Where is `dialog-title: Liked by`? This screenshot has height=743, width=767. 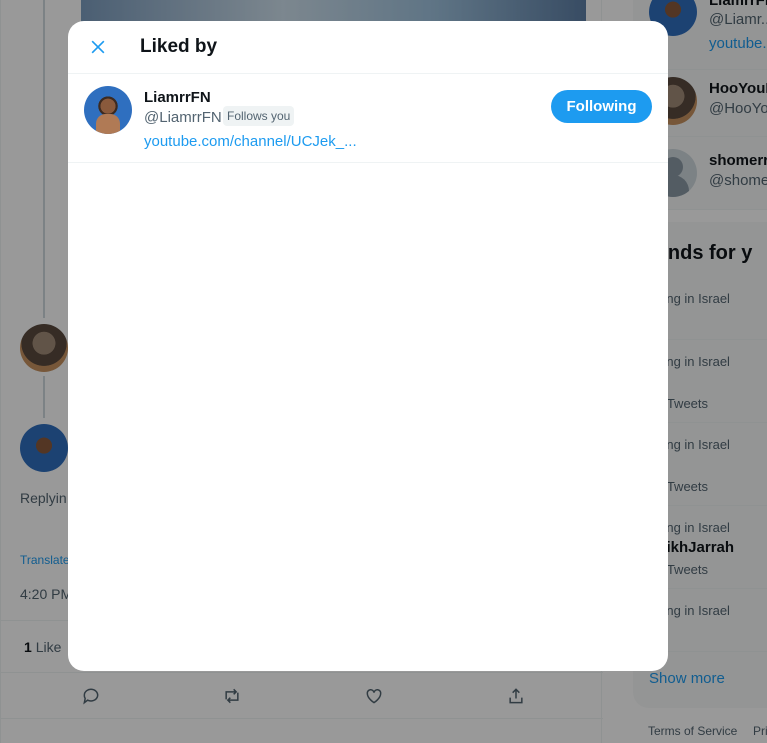 dialog-title: Liked by is located at coordinates (179, 46).